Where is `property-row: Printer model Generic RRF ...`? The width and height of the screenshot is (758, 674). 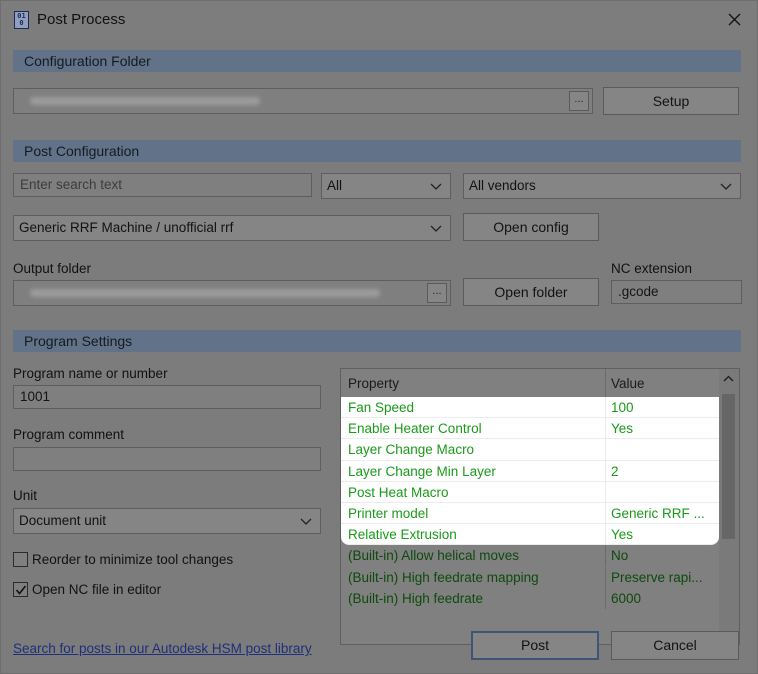 property-row: Printer model Generic RRF ... is located at coordinates (530, 513).